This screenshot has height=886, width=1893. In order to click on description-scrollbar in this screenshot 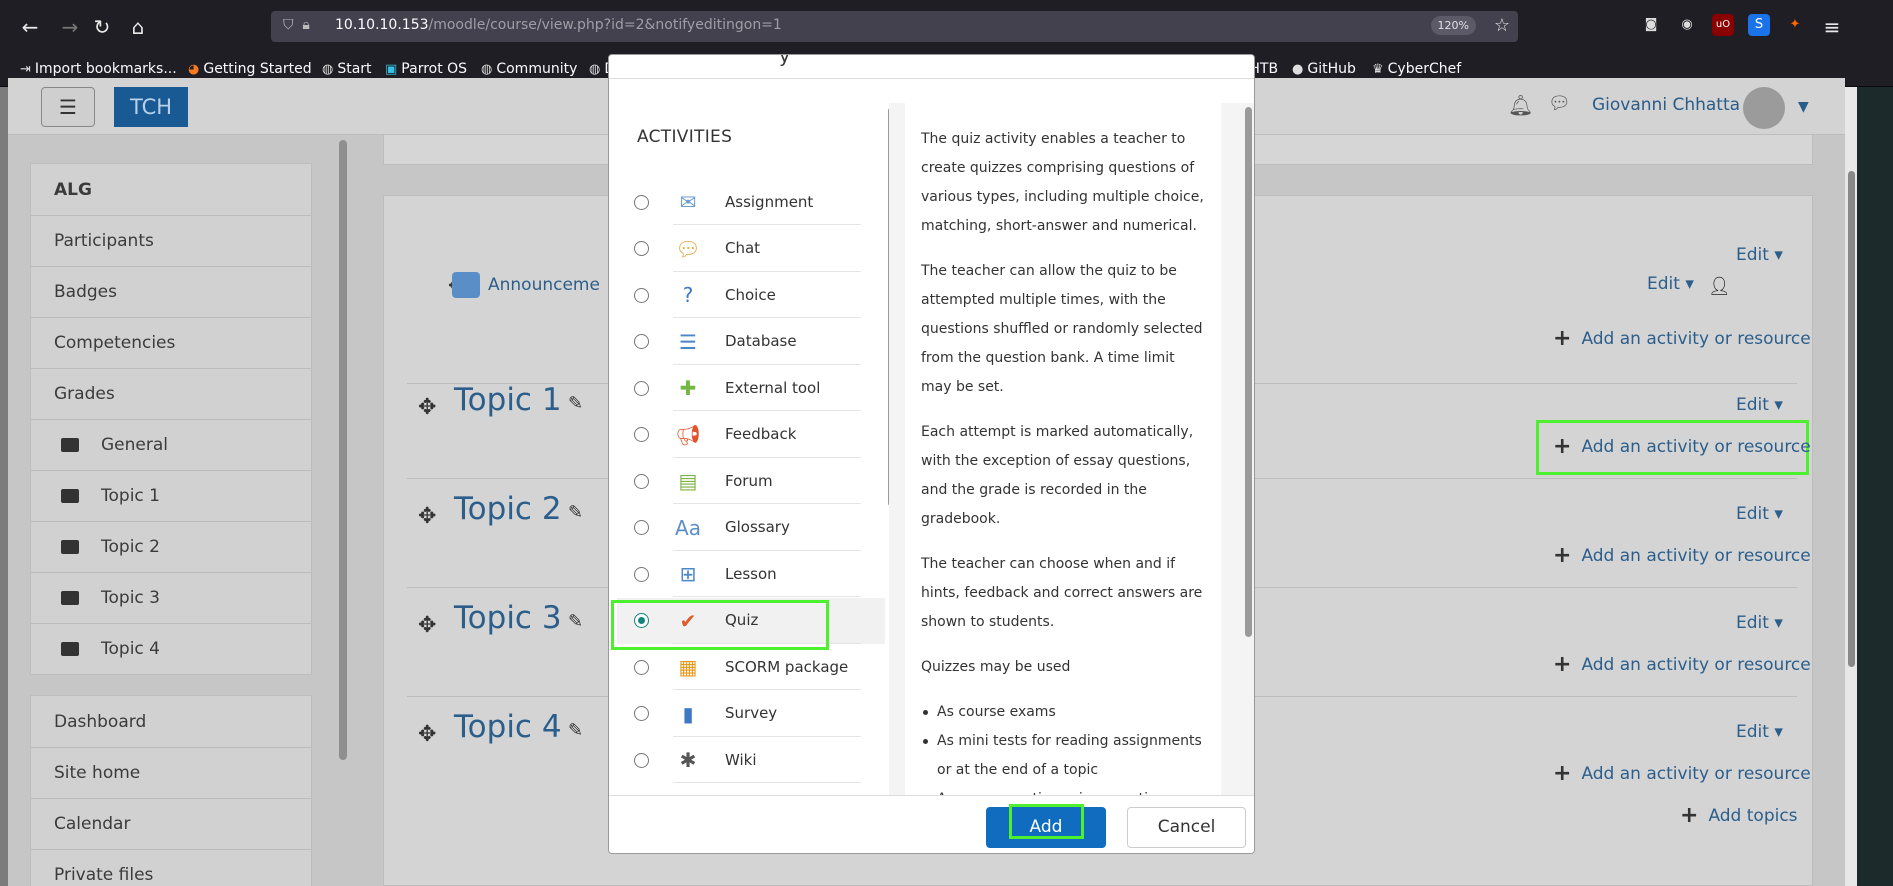, I will do `click(1248, 372)`.